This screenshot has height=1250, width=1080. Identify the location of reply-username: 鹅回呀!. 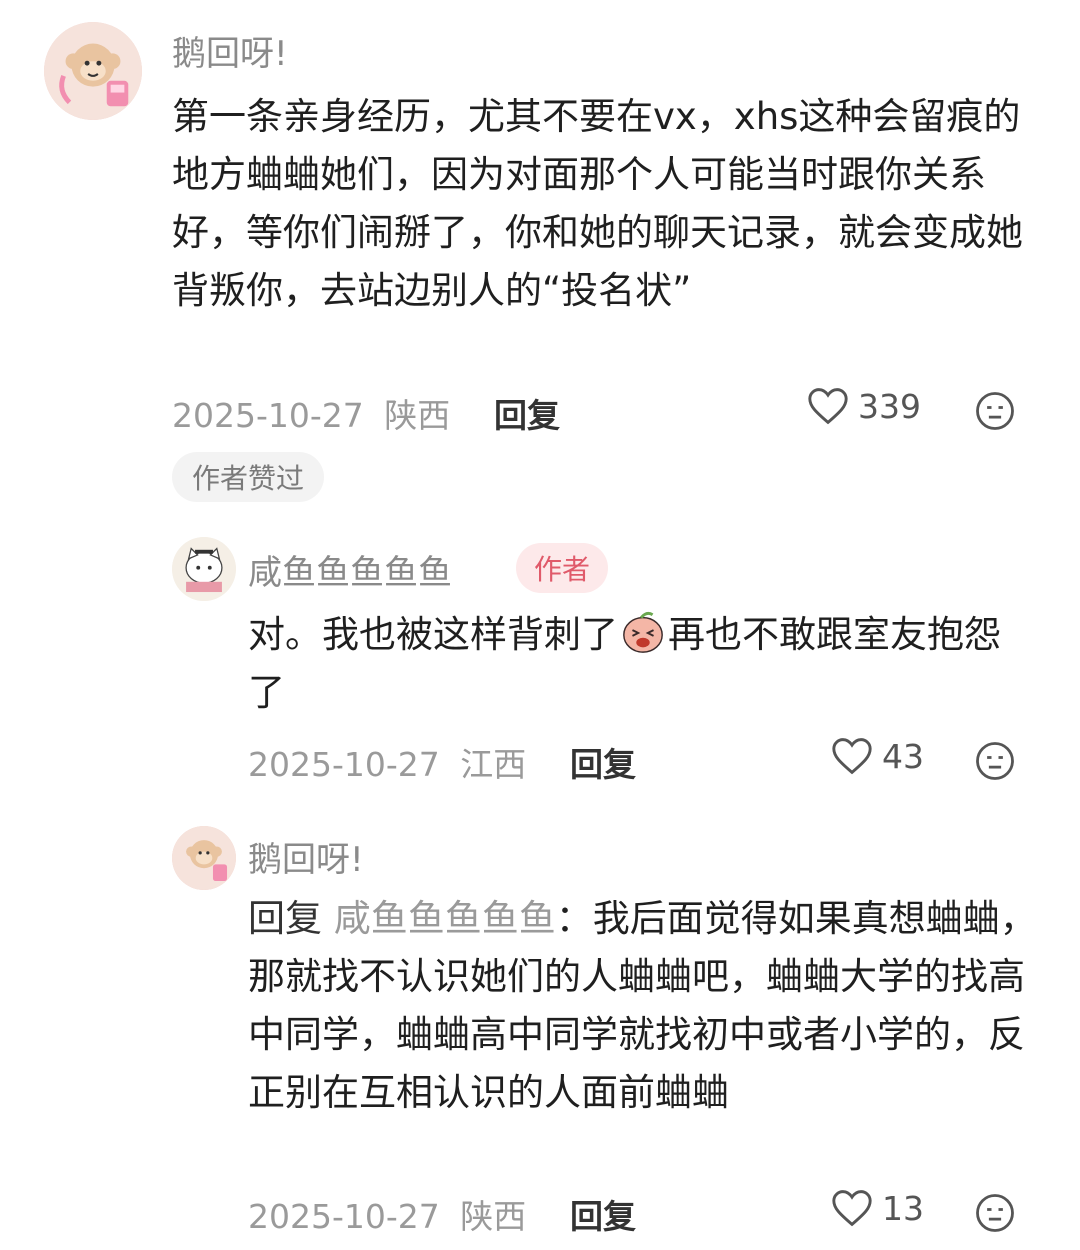
(306, 856).